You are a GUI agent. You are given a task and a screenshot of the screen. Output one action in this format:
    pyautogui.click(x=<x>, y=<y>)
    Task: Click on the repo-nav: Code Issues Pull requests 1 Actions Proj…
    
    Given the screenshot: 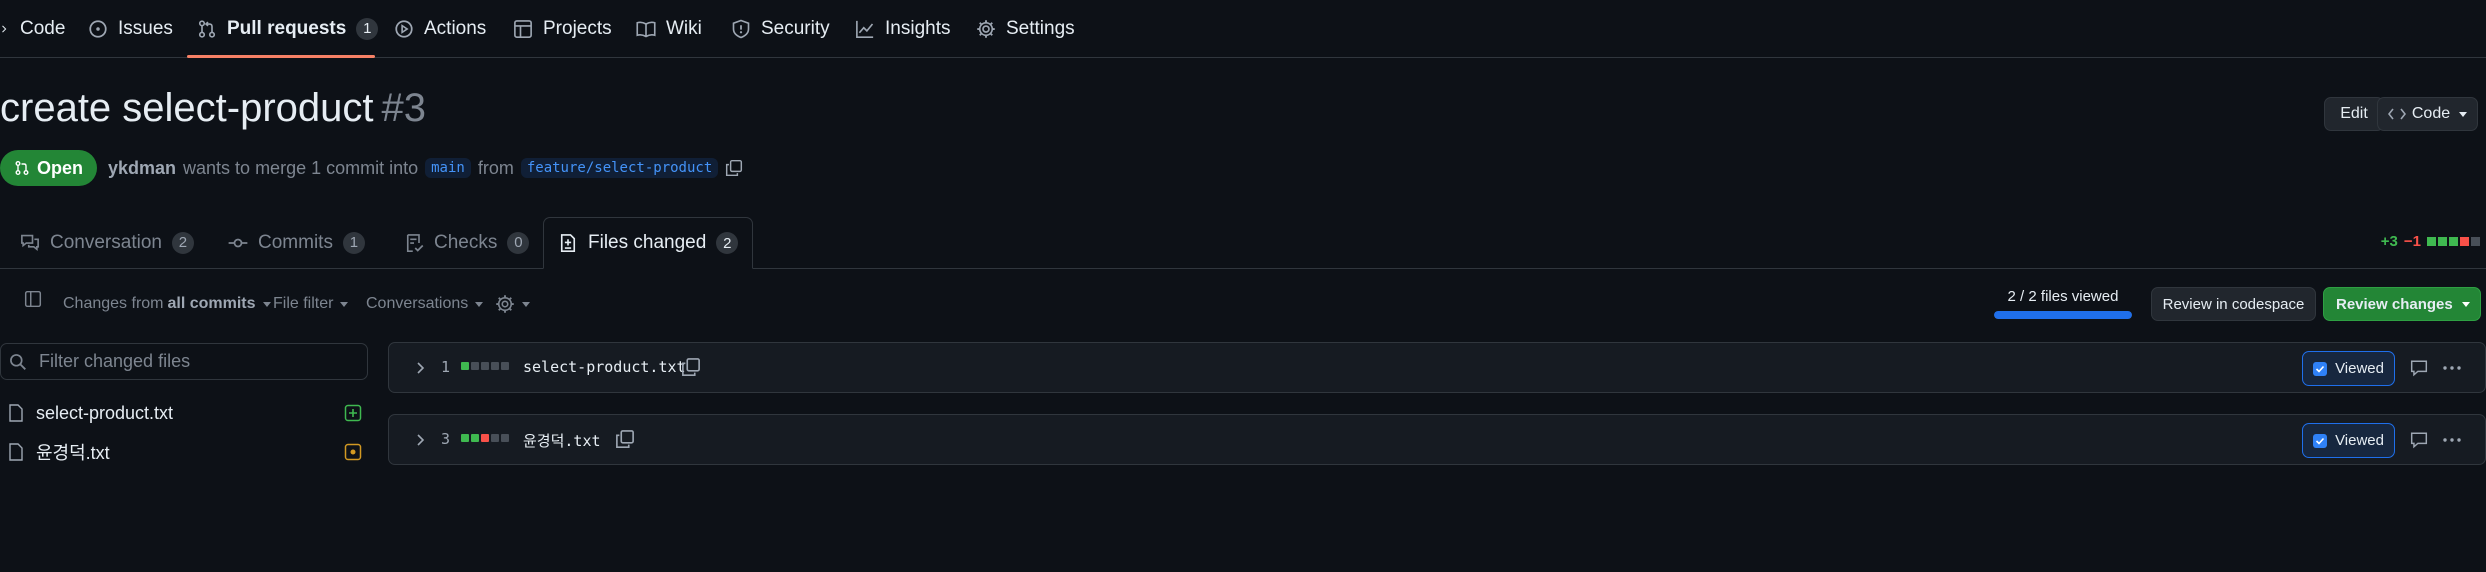 What is the action you would take?
    pyautogui.click(x=1243, y=29)
    